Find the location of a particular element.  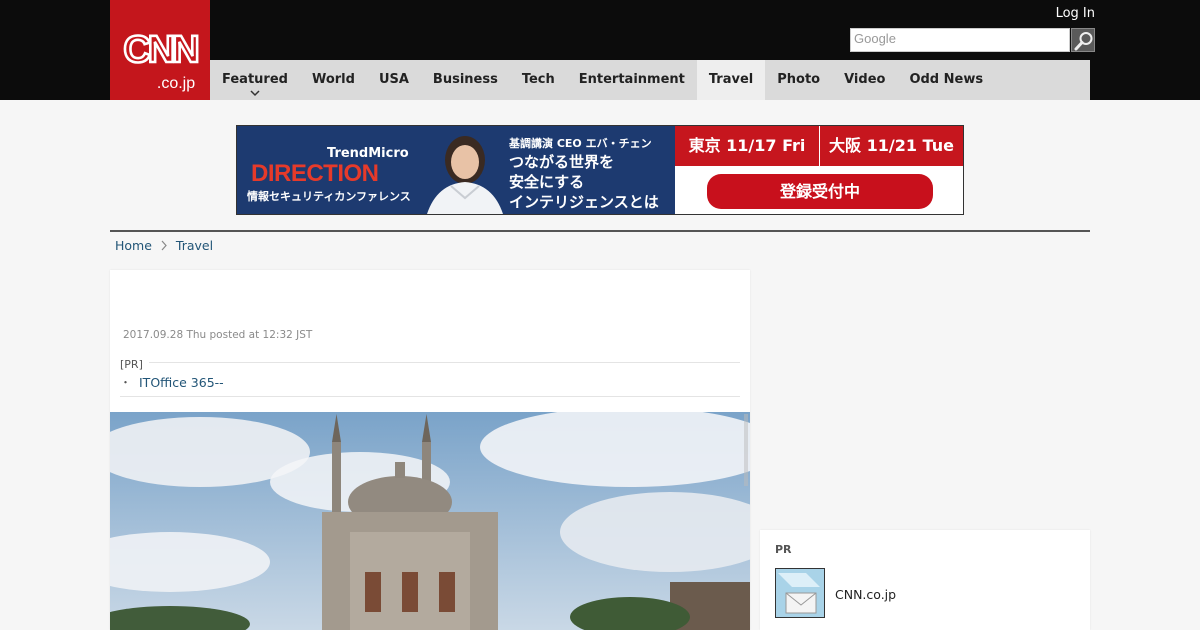

email-icon is located at coordinates (800, 593).